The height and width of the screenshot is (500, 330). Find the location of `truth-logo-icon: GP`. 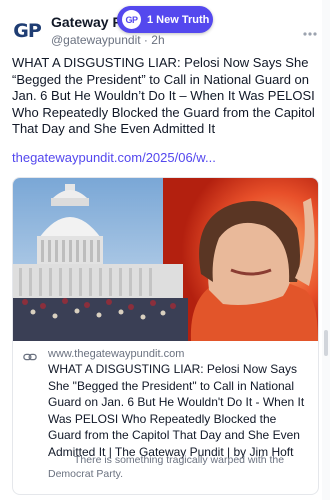

truth-logo-icon: GP is located at coordinates (131, 19).